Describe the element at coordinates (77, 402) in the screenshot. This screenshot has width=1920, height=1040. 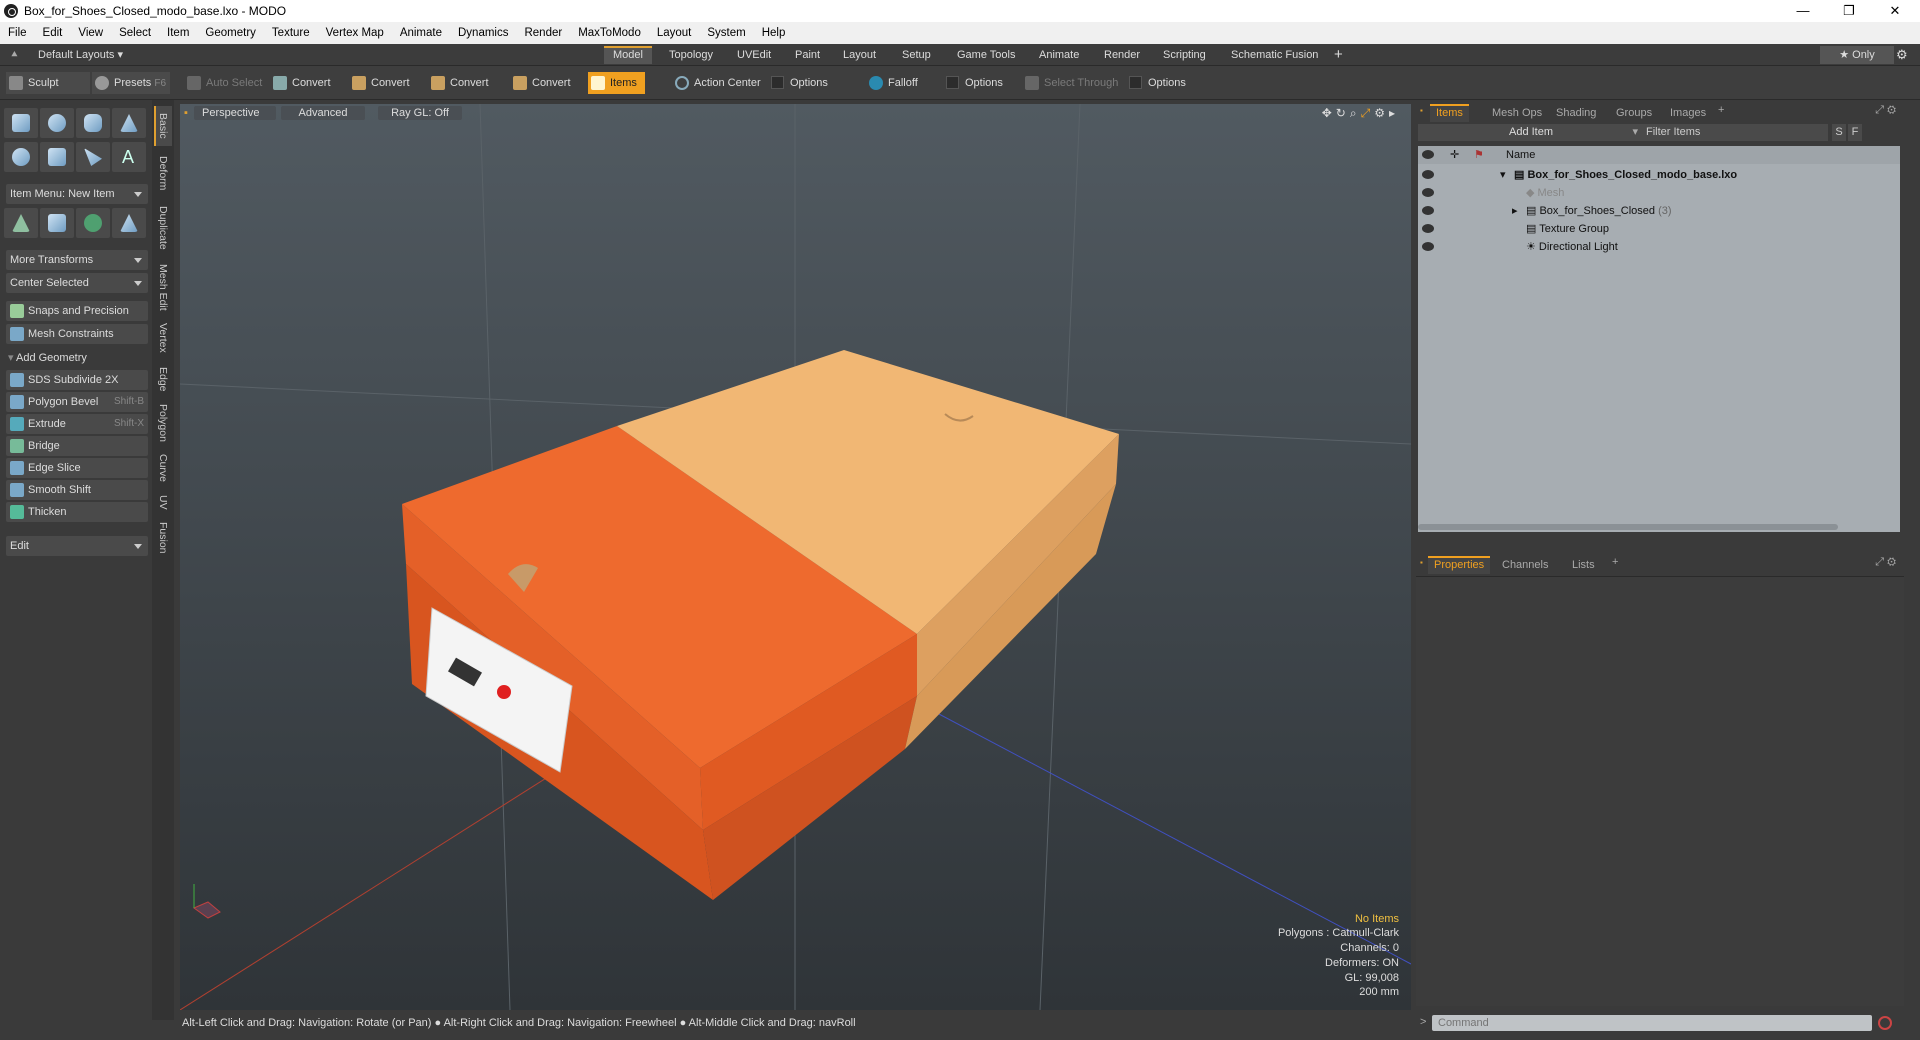
I see `polygon-bevel-button: Polygon Bevel Shift-B` at that location.